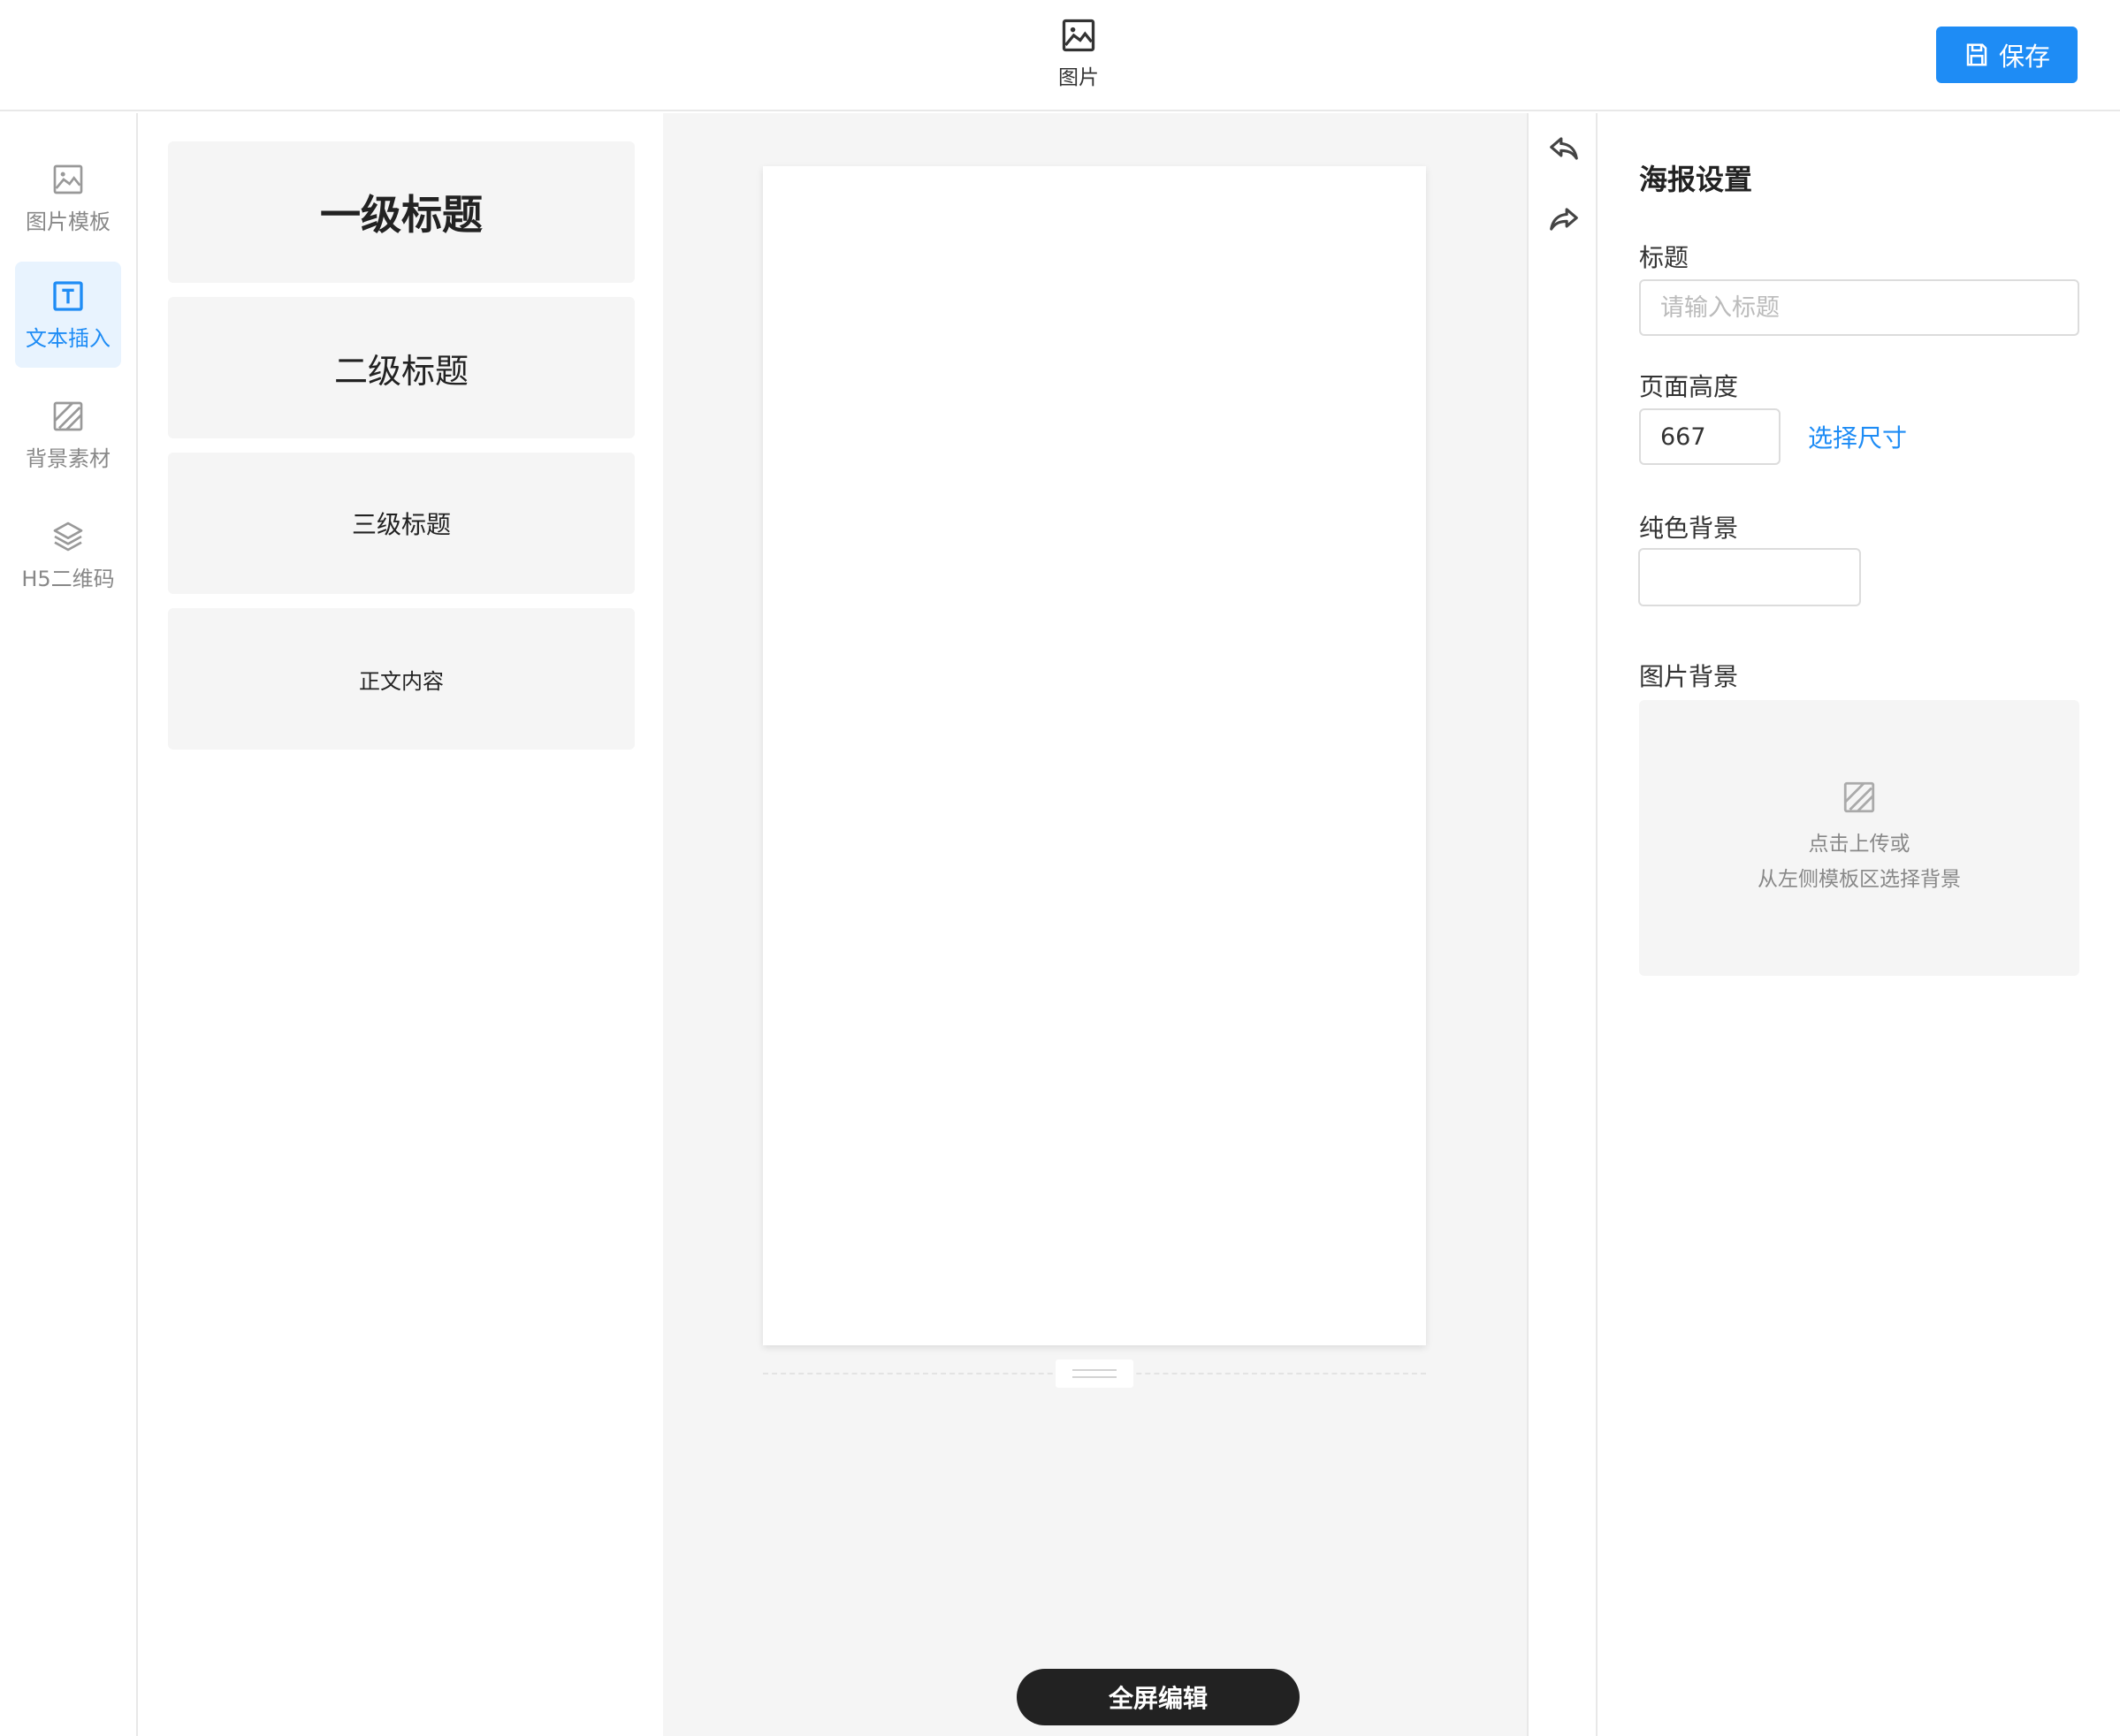 The width and height of the screenshot is (2120, 1736). Describe the element at coordinates (1859, 308) in the screenshot. I see `title-input` at that location.